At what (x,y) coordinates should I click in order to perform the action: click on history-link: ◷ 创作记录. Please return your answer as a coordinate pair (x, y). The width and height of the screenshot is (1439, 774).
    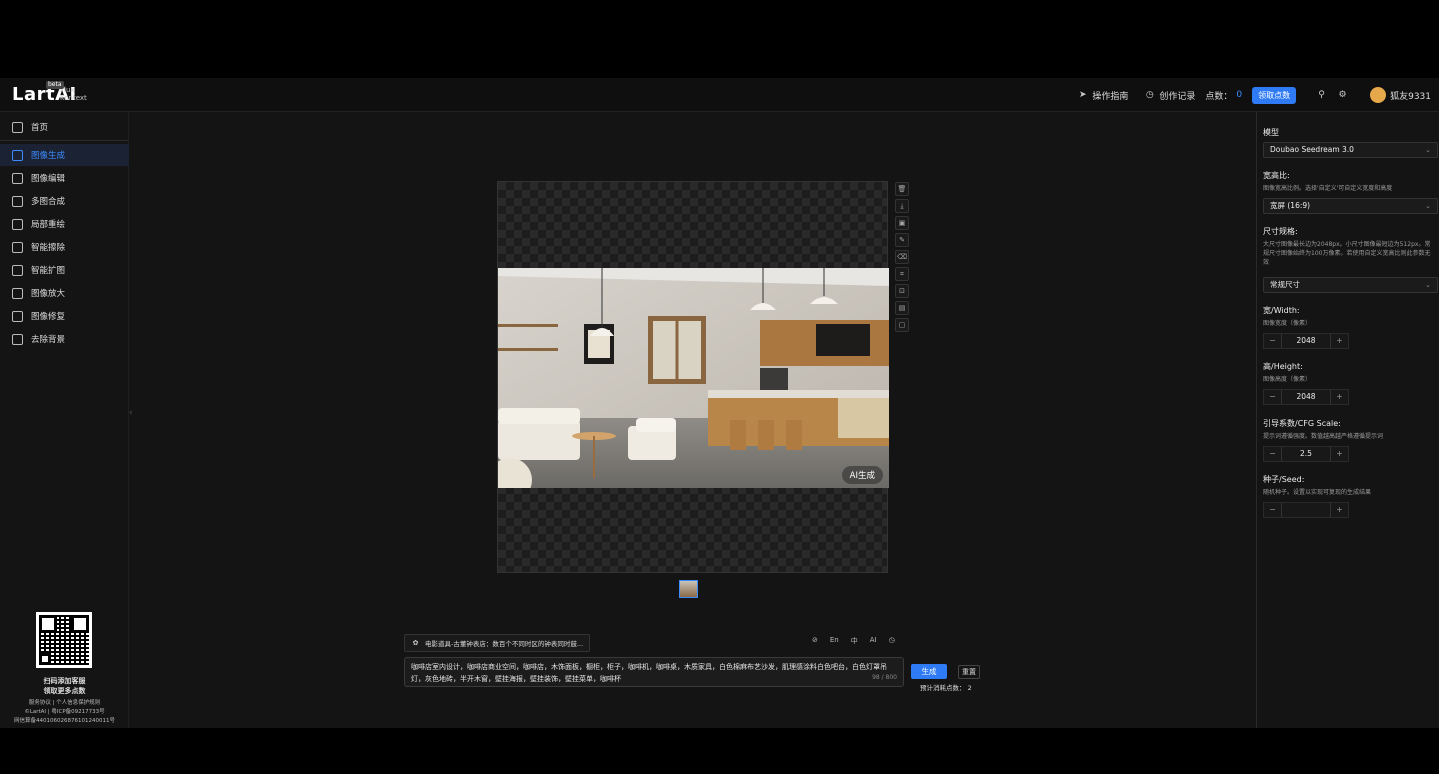
    Looking at the image, I should click on (1169, 95).